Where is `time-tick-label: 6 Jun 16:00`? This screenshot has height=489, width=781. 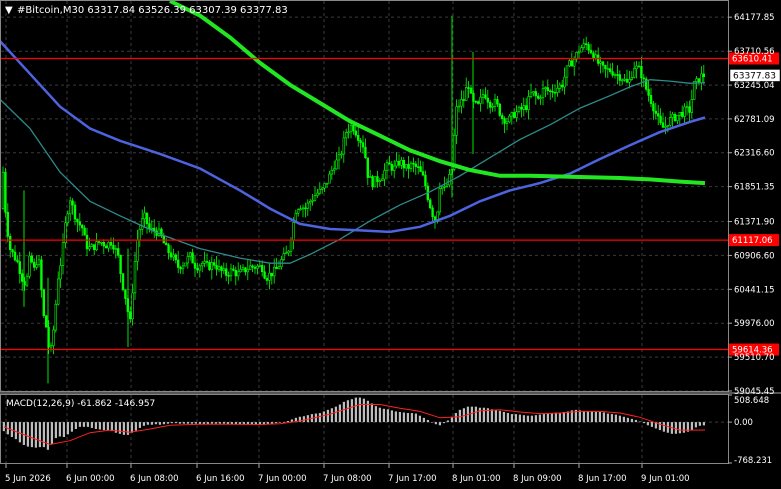
time-tick-label: 6 Jun 16:00 is located at coordinates (220, 479).